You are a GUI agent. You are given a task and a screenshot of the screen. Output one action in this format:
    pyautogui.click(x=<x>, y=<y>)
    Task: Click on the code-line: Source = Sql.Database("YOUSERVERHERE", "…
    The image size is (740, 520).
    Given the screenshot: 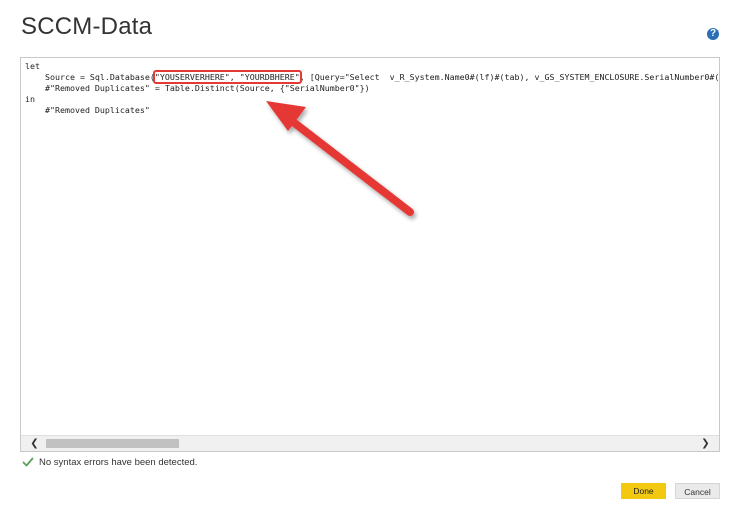 What is the action you would take?
    pyautogui.click(x=372, y=77)
    